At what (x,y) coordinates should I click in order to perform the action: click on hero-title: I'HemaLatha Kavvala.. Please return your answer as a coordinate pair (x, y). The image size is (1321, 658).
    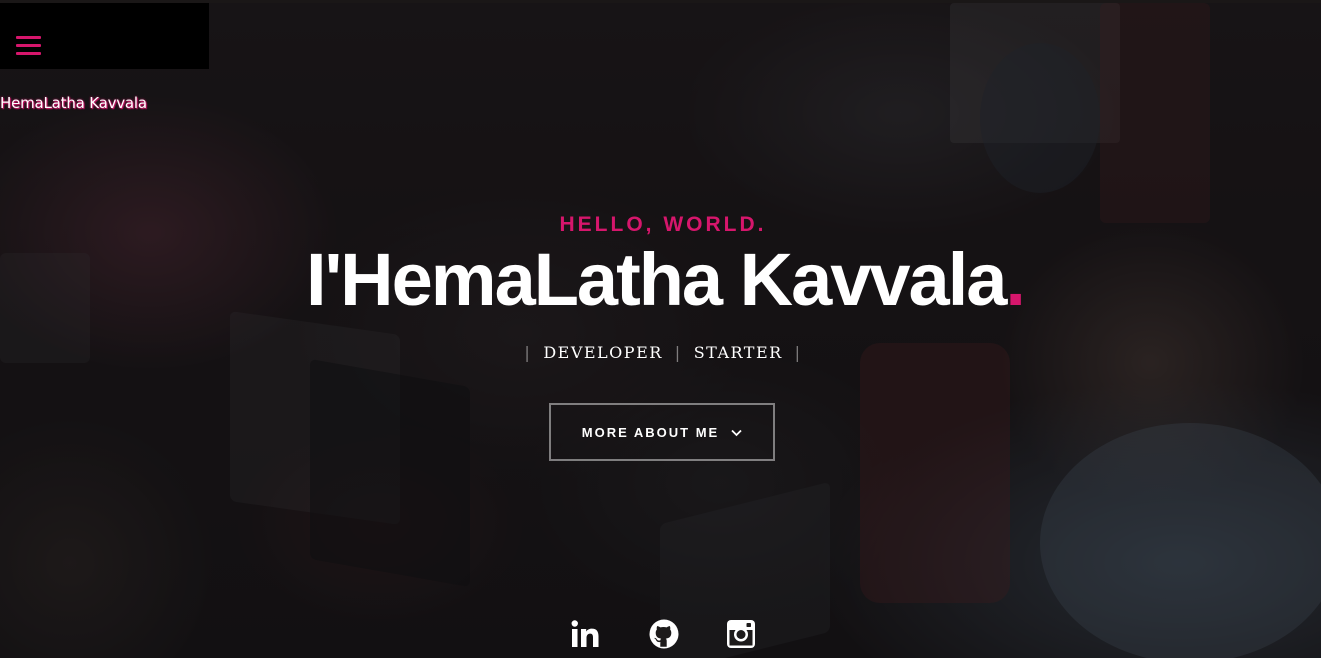
    Looking at the image, I should click on (660, 280).